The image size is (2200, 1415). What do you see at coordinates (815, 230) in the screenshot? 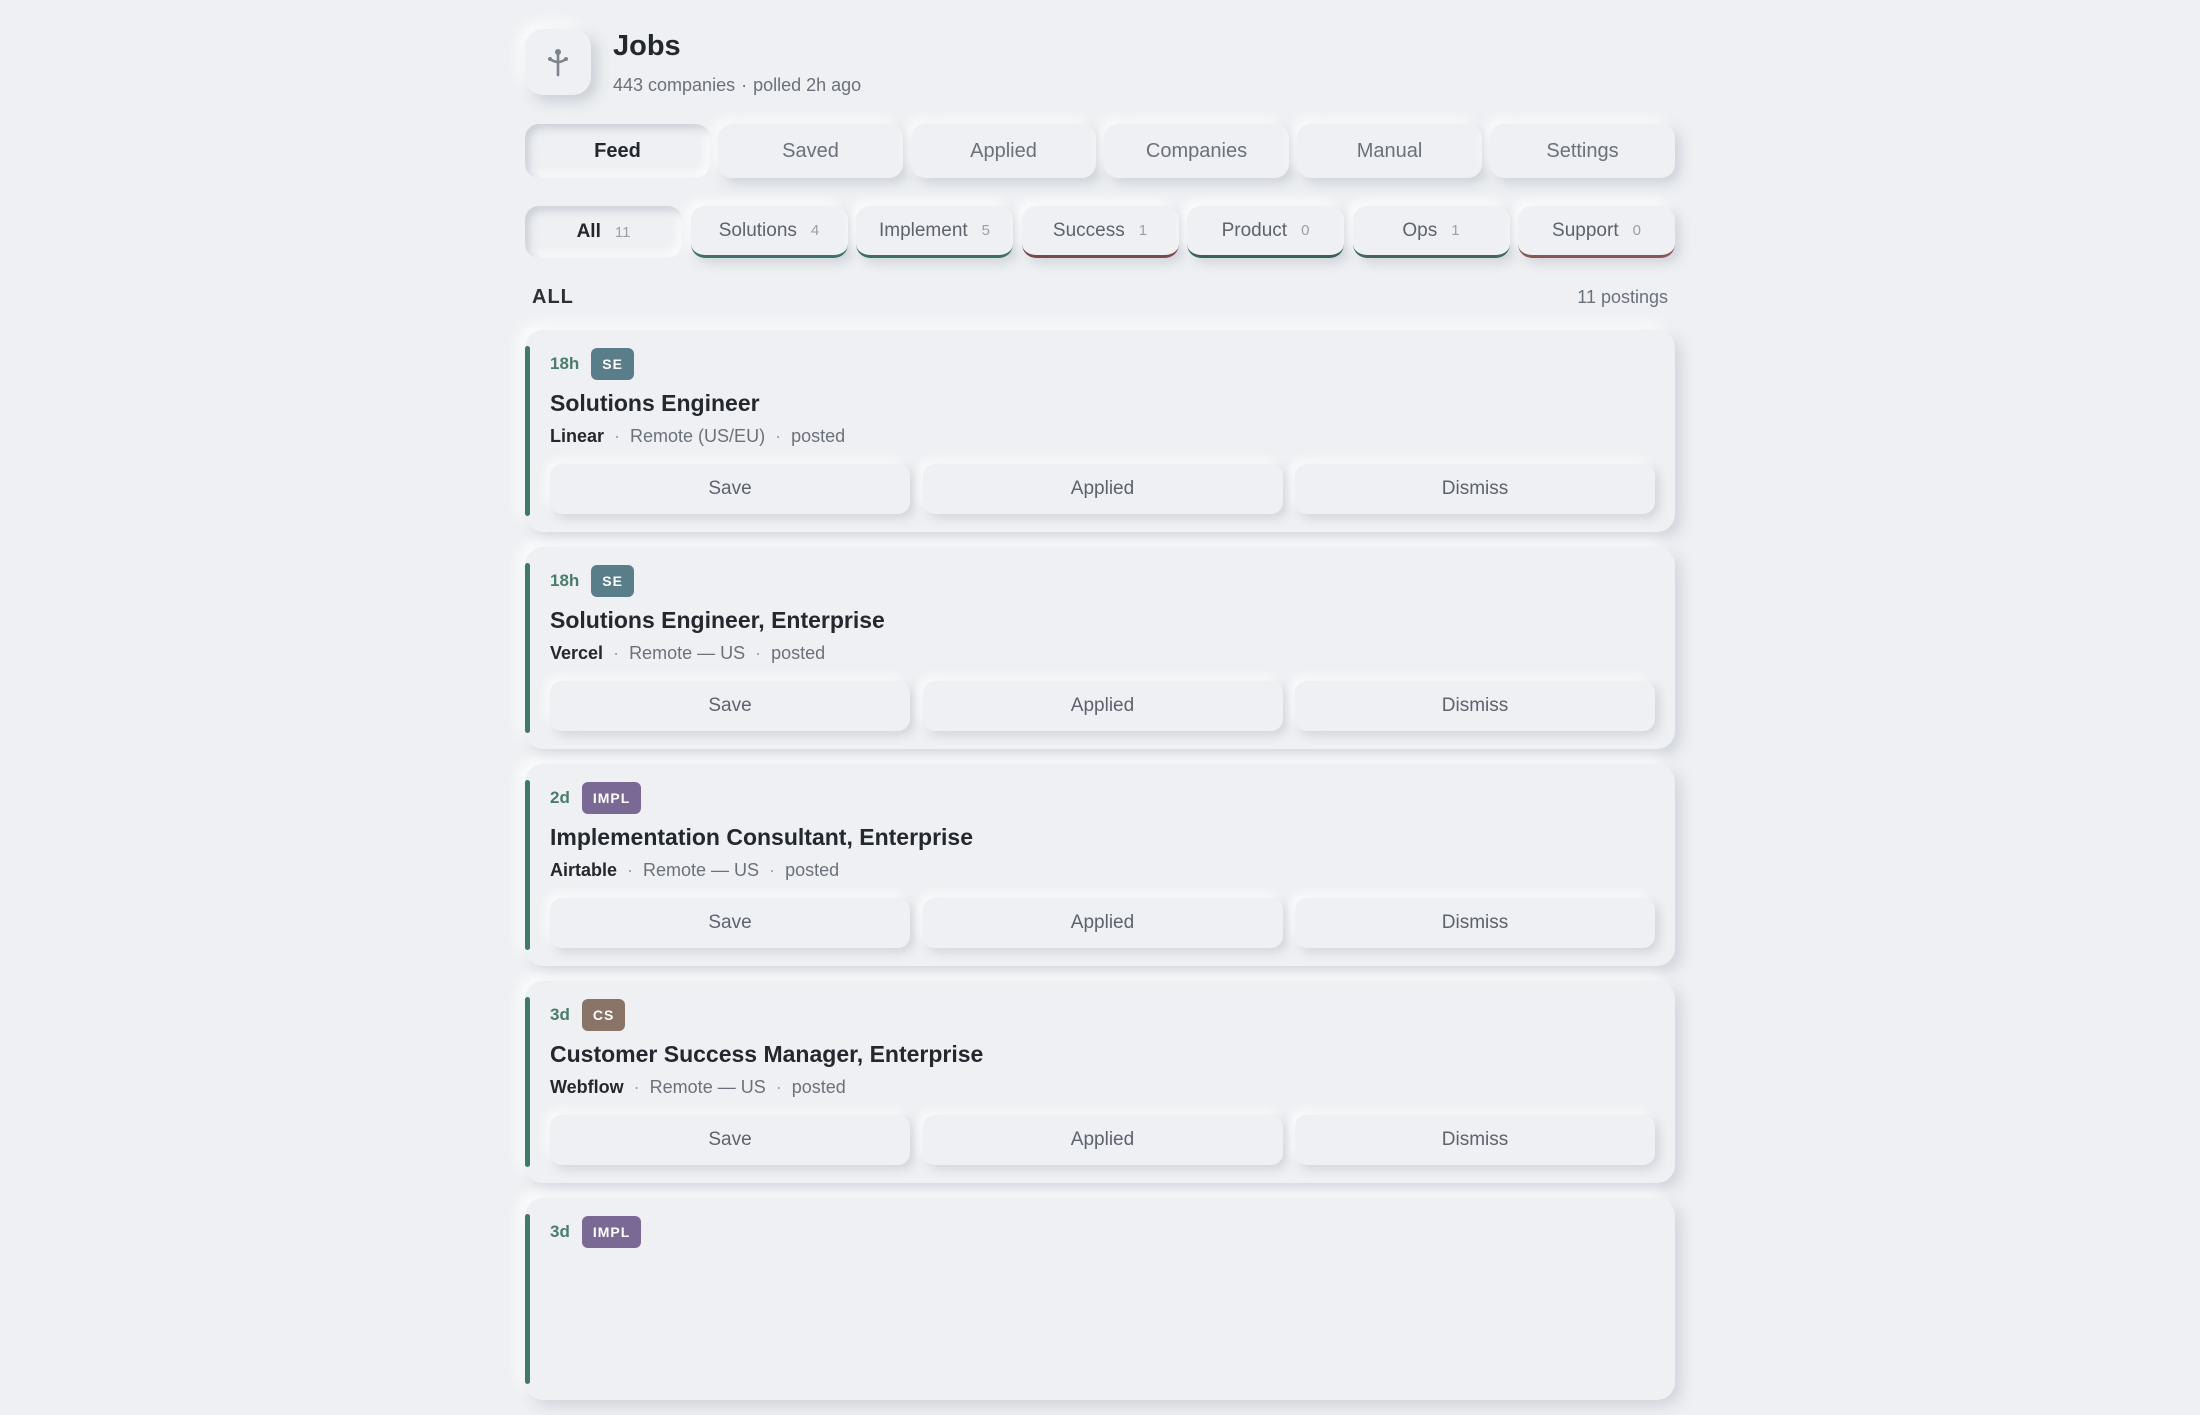
I see `filter-count: 4` at bounding box center [815, 230].